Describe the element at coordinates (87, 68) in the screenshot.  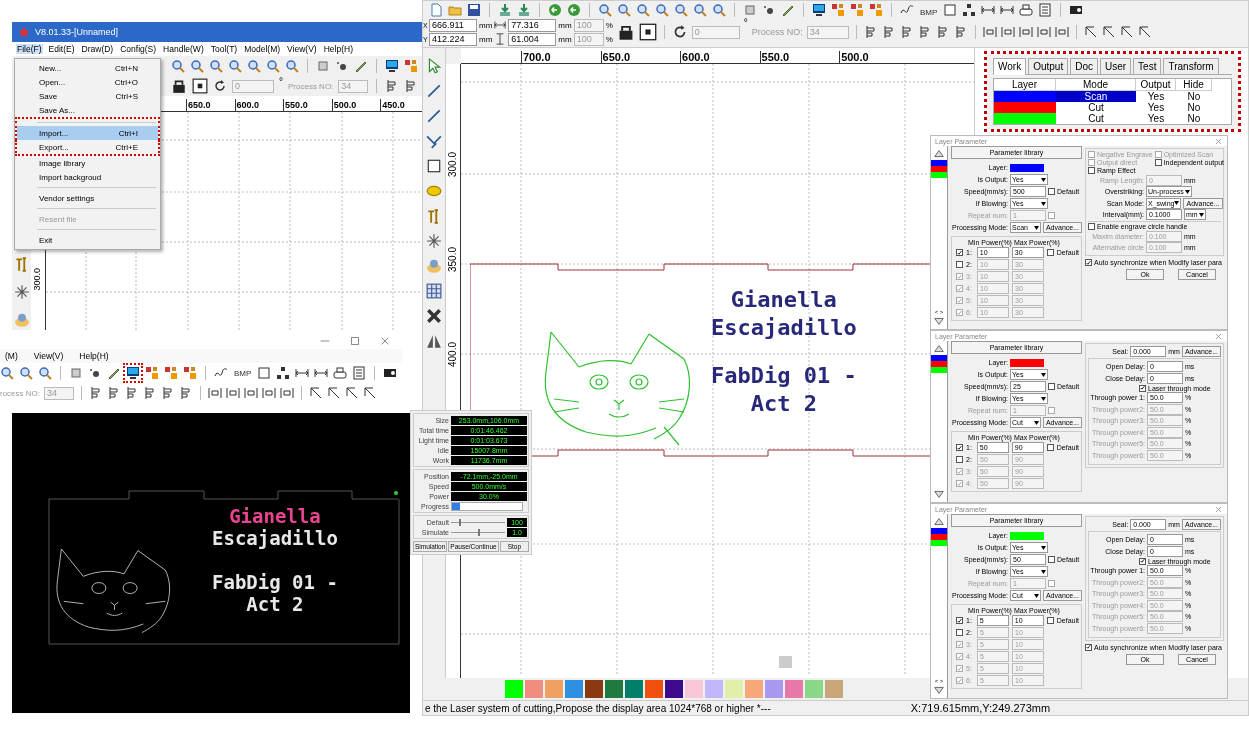
I see `menu-item: New... Ctrl+N` at that location.